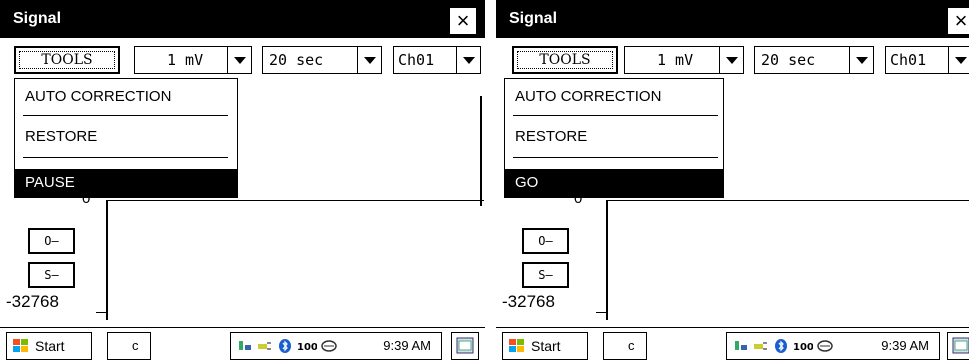  What do you see at coordinates (614, 183) in the screenshot?
I see `menu-item-go: GO` at bounding box center [614, 183].